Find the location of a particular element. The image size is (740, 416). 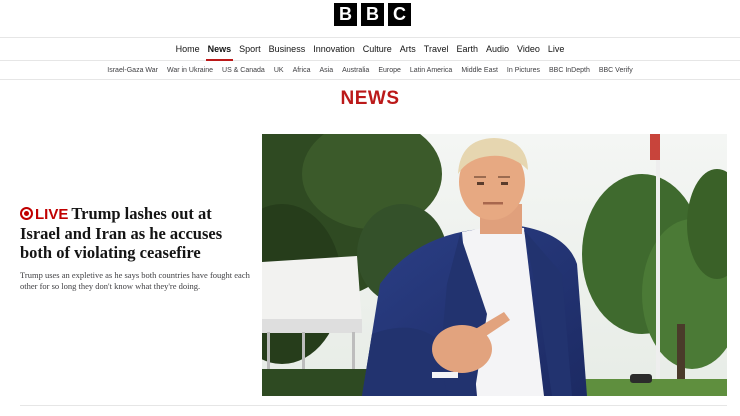

subnav-item-bbc-indepth: BBC InDepth is located at coordinates (569, 70).